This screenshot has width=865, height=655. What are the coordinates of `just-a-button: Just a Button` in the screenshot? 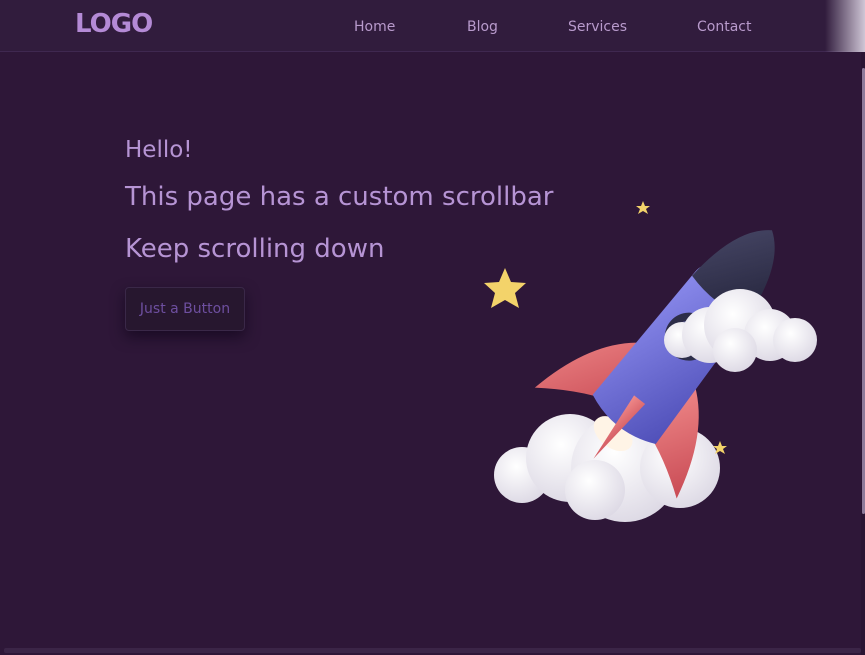 It's located at (185, 309).